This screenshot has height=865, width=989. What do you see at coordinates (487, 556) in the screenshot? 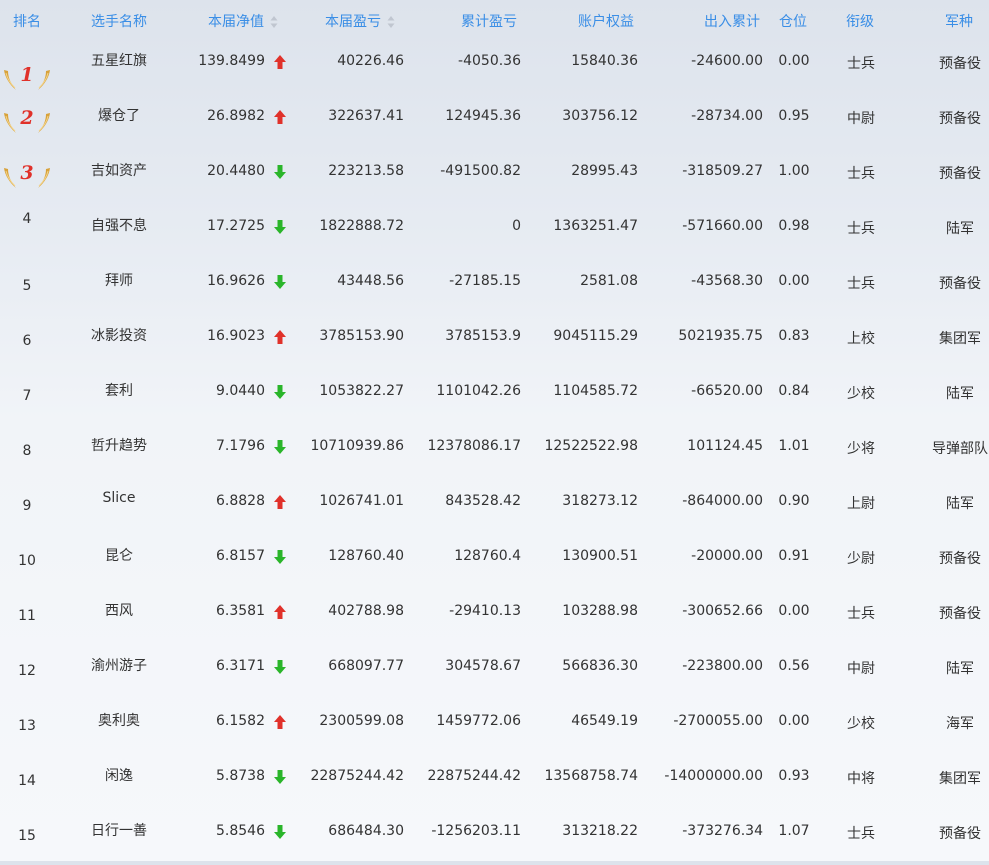
I see `cumulative-pnl-value: 128760.4` at bounding box center [487, 556].